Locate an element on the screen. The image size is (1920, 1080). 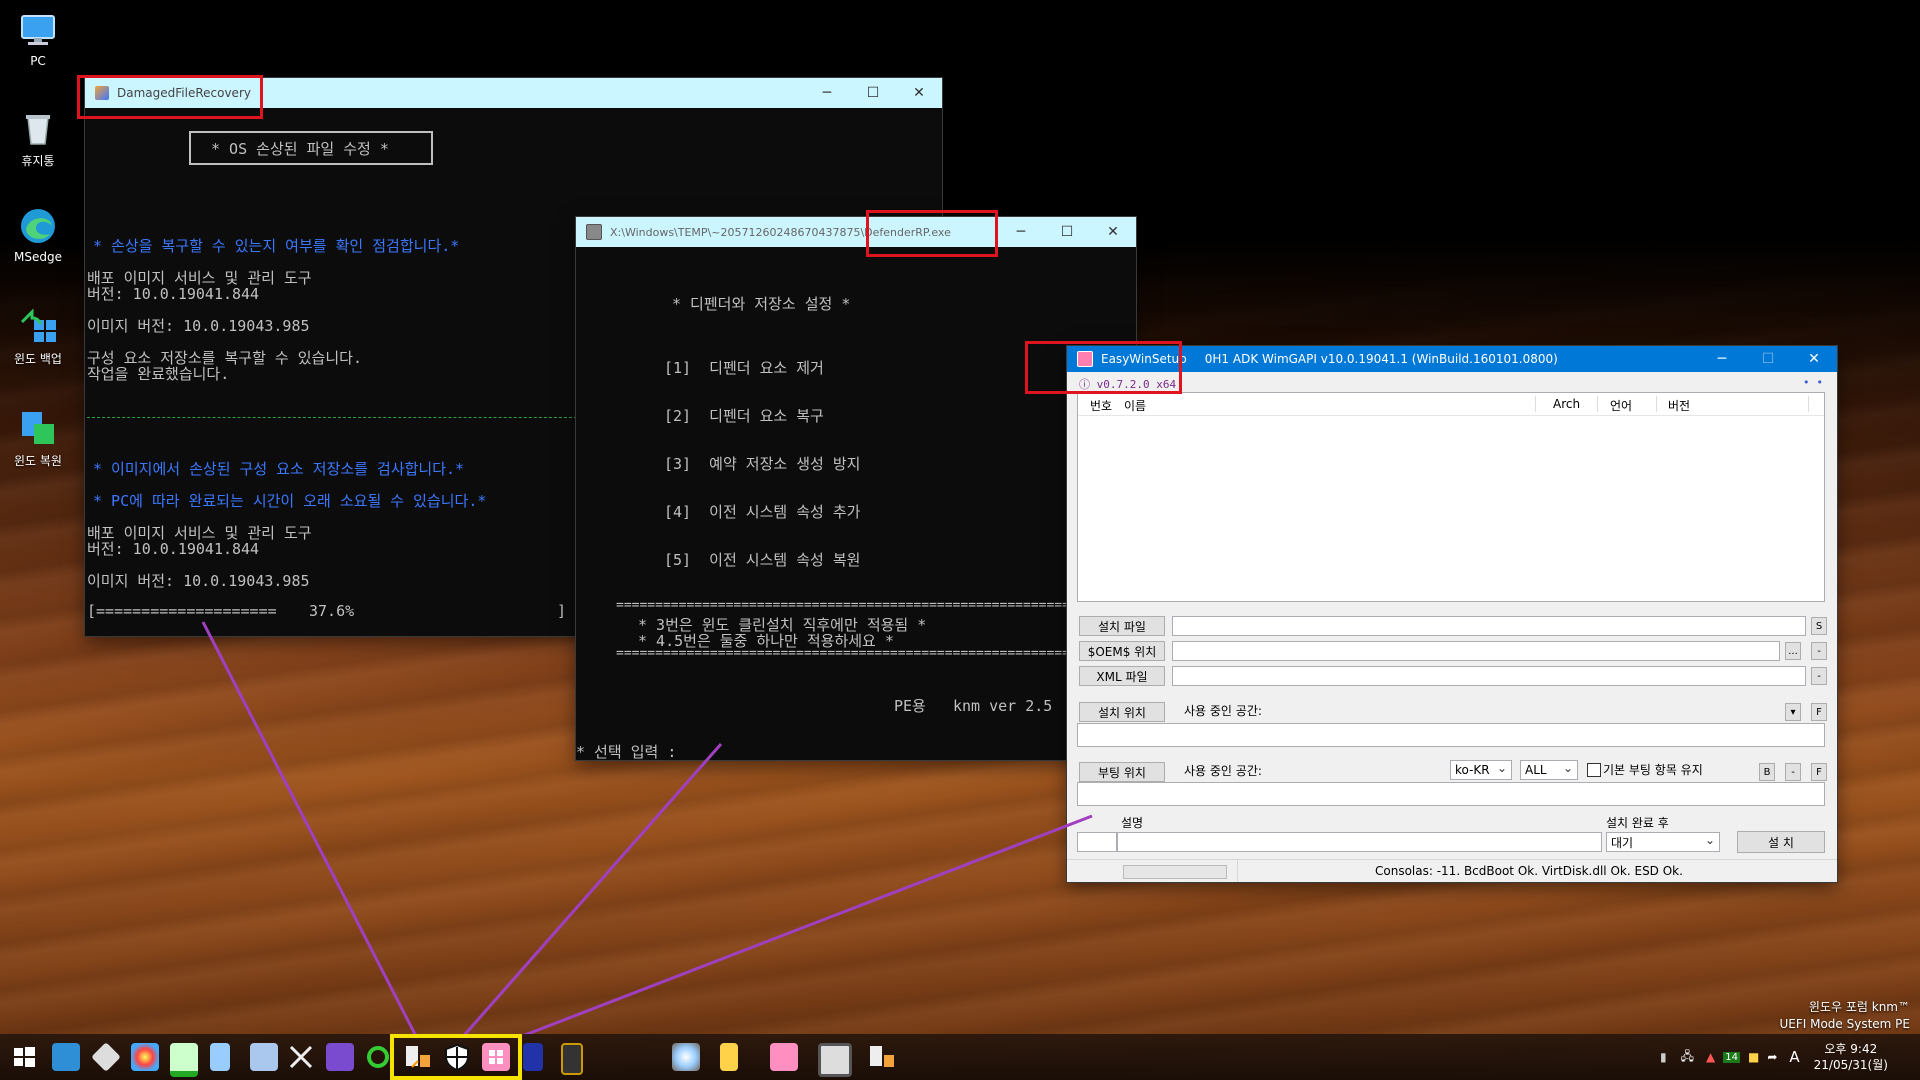
clock: 오후 9:42 21/05/31(월) is located at coordinates (1851, 1057).